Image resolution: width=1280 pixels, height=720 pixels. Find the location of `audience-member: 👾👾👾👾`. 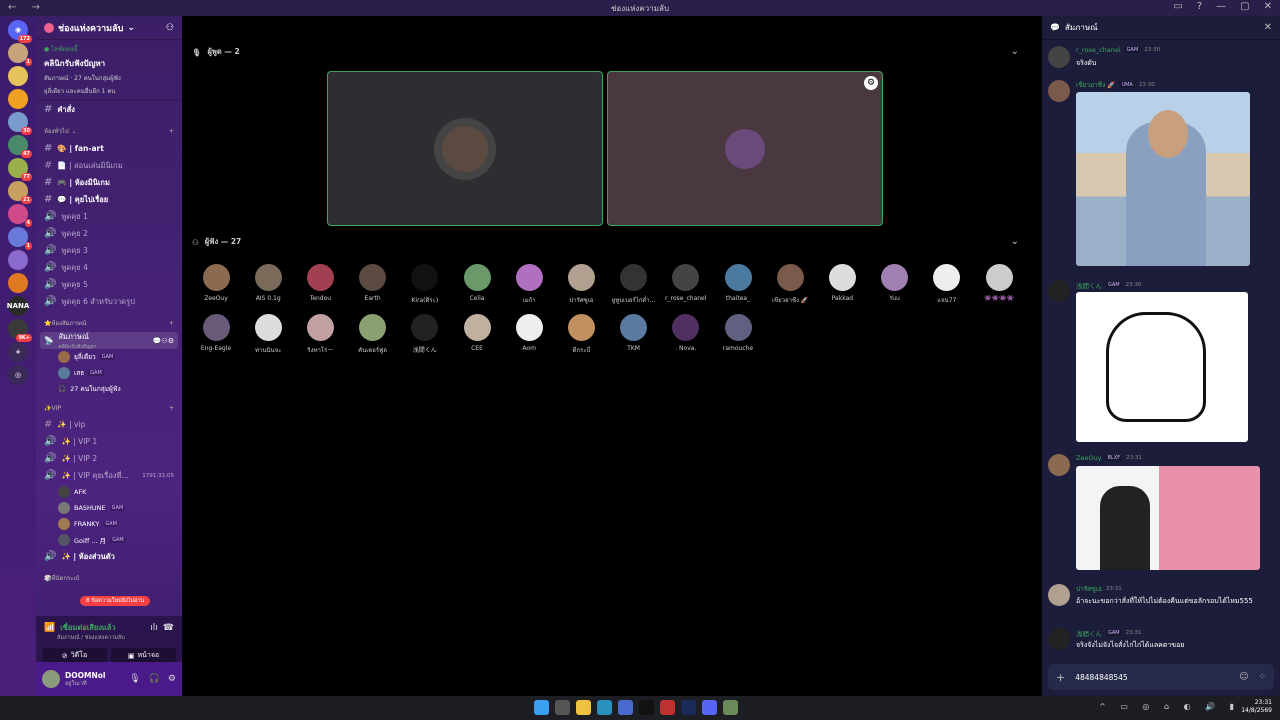

audience-member: 👾👾👾👾 is located at coordinates (999, 283).